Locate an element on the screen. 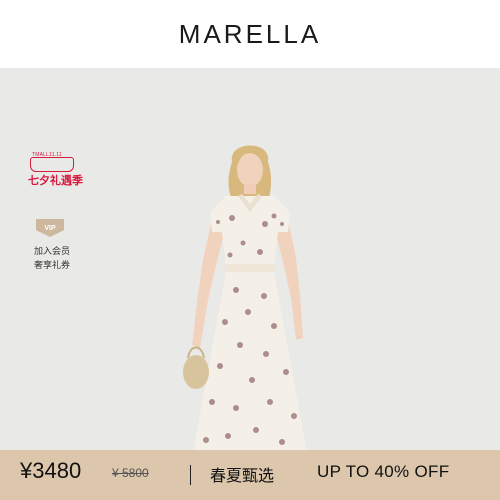  price-bar: ¥3480 ¥ 5800 春夏甄选 UP TO 40% OFF is located at coordinates (250, 475).